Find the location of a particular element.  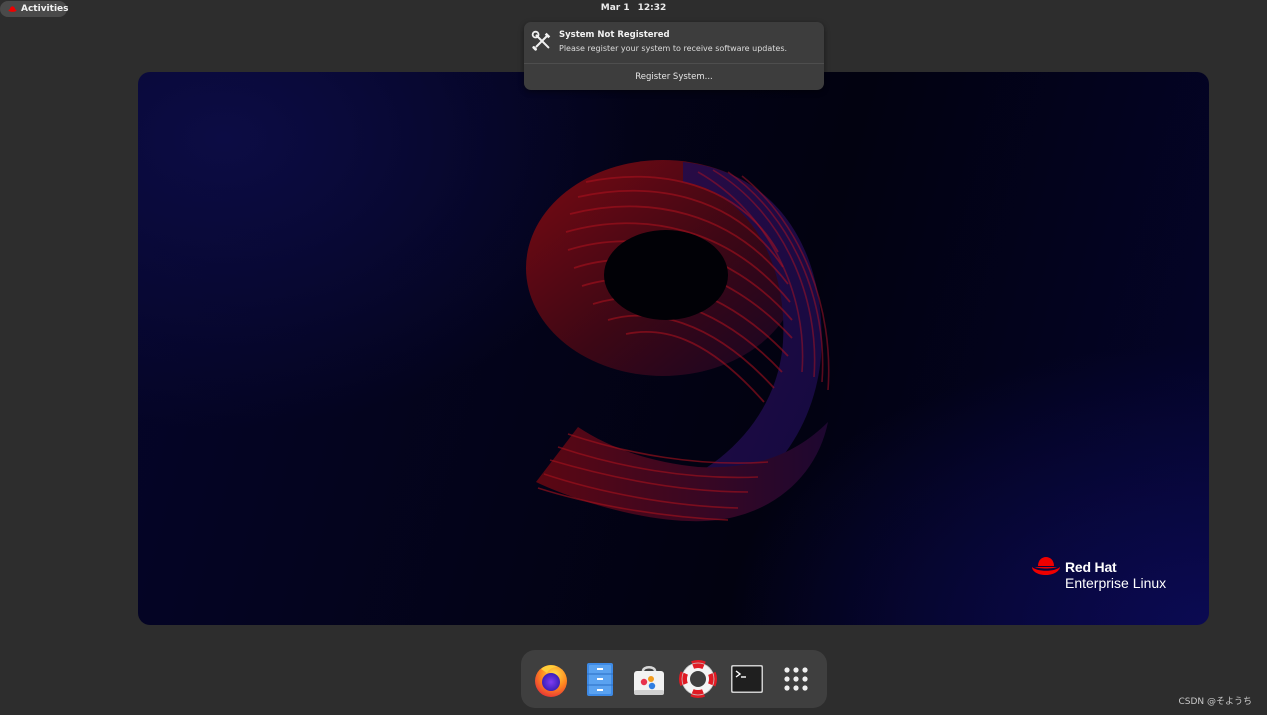

software-launcher is located at coordinates (649, 679).